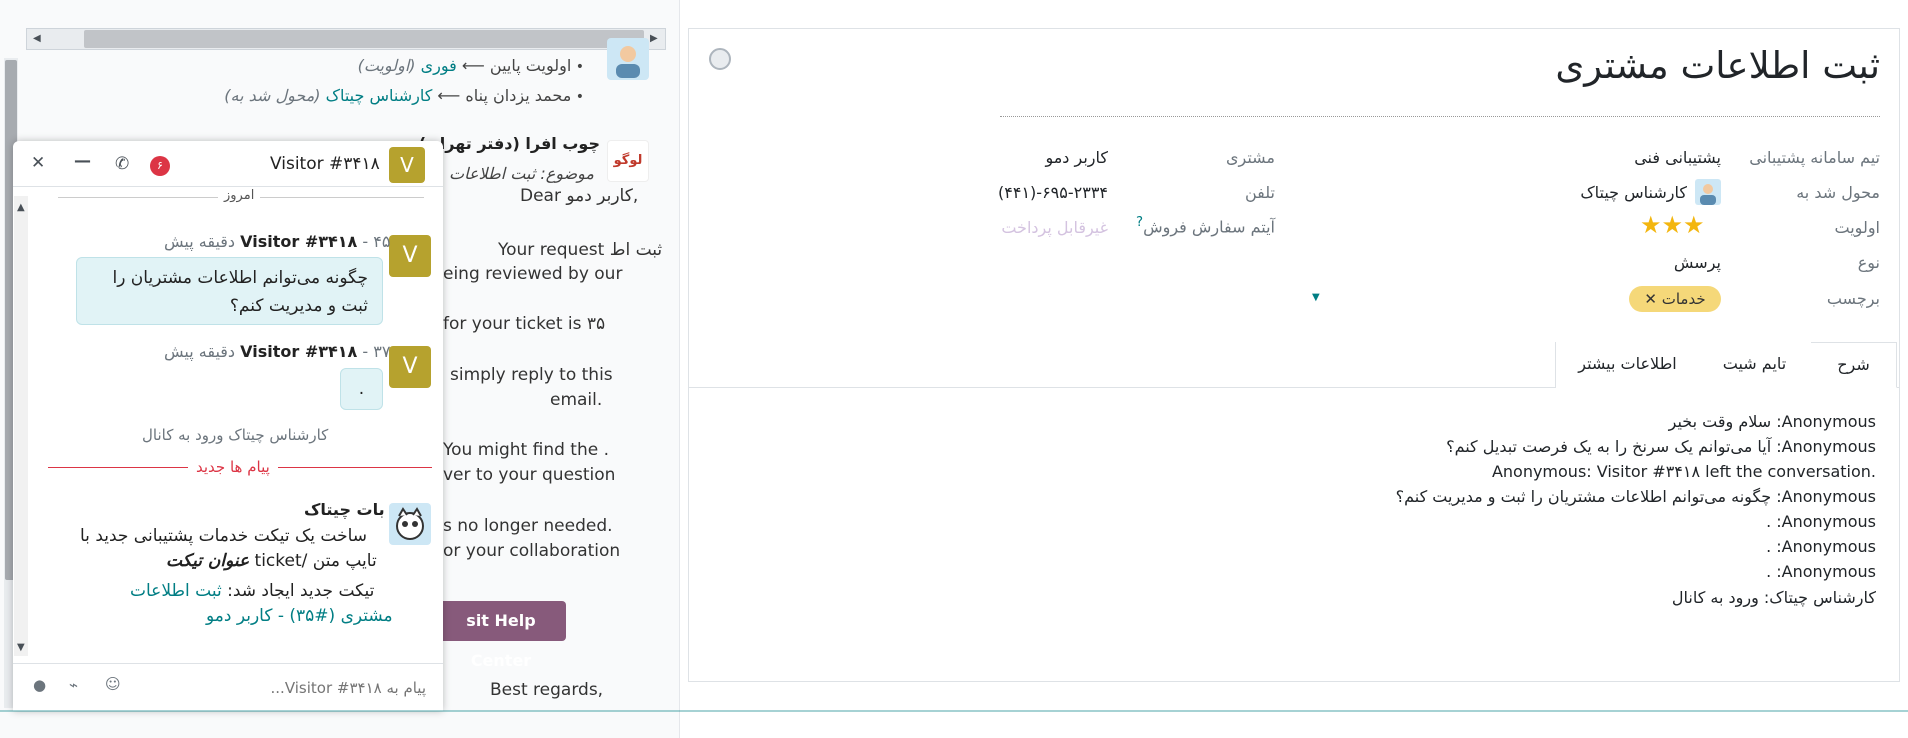  I want to click on status-circle, so click(720, 59).